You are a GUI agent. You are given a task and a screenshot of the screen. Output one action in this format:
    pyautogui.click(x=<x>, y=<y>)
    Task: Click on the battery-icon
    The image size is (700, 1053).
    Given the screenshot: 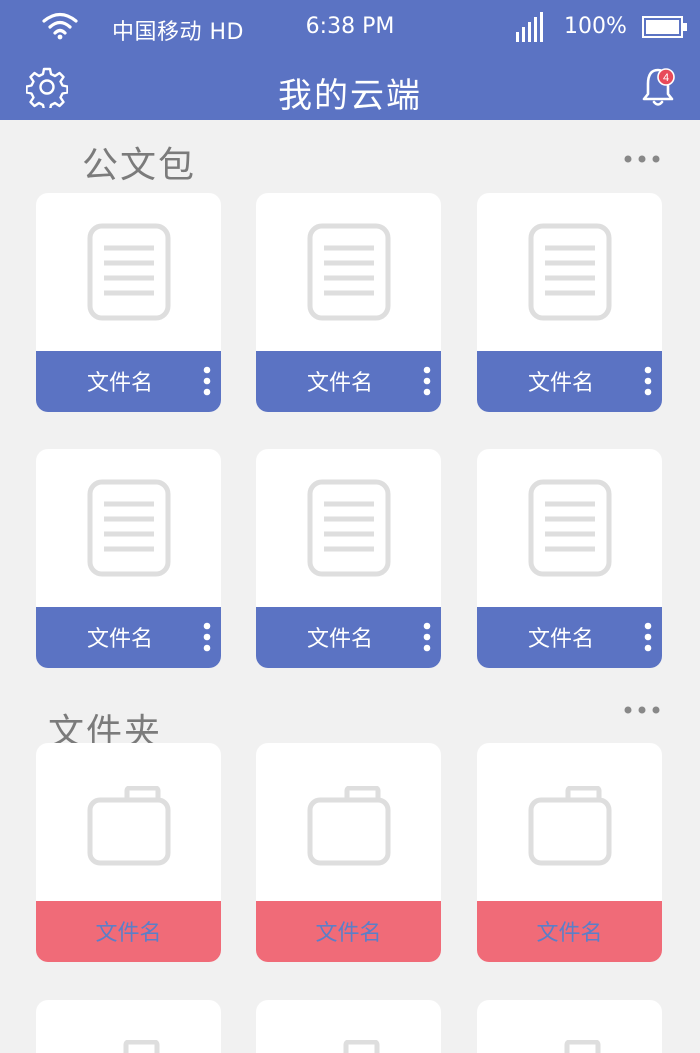 What is the action you would take?
    pyautogui.click(x=664, y=27)
    